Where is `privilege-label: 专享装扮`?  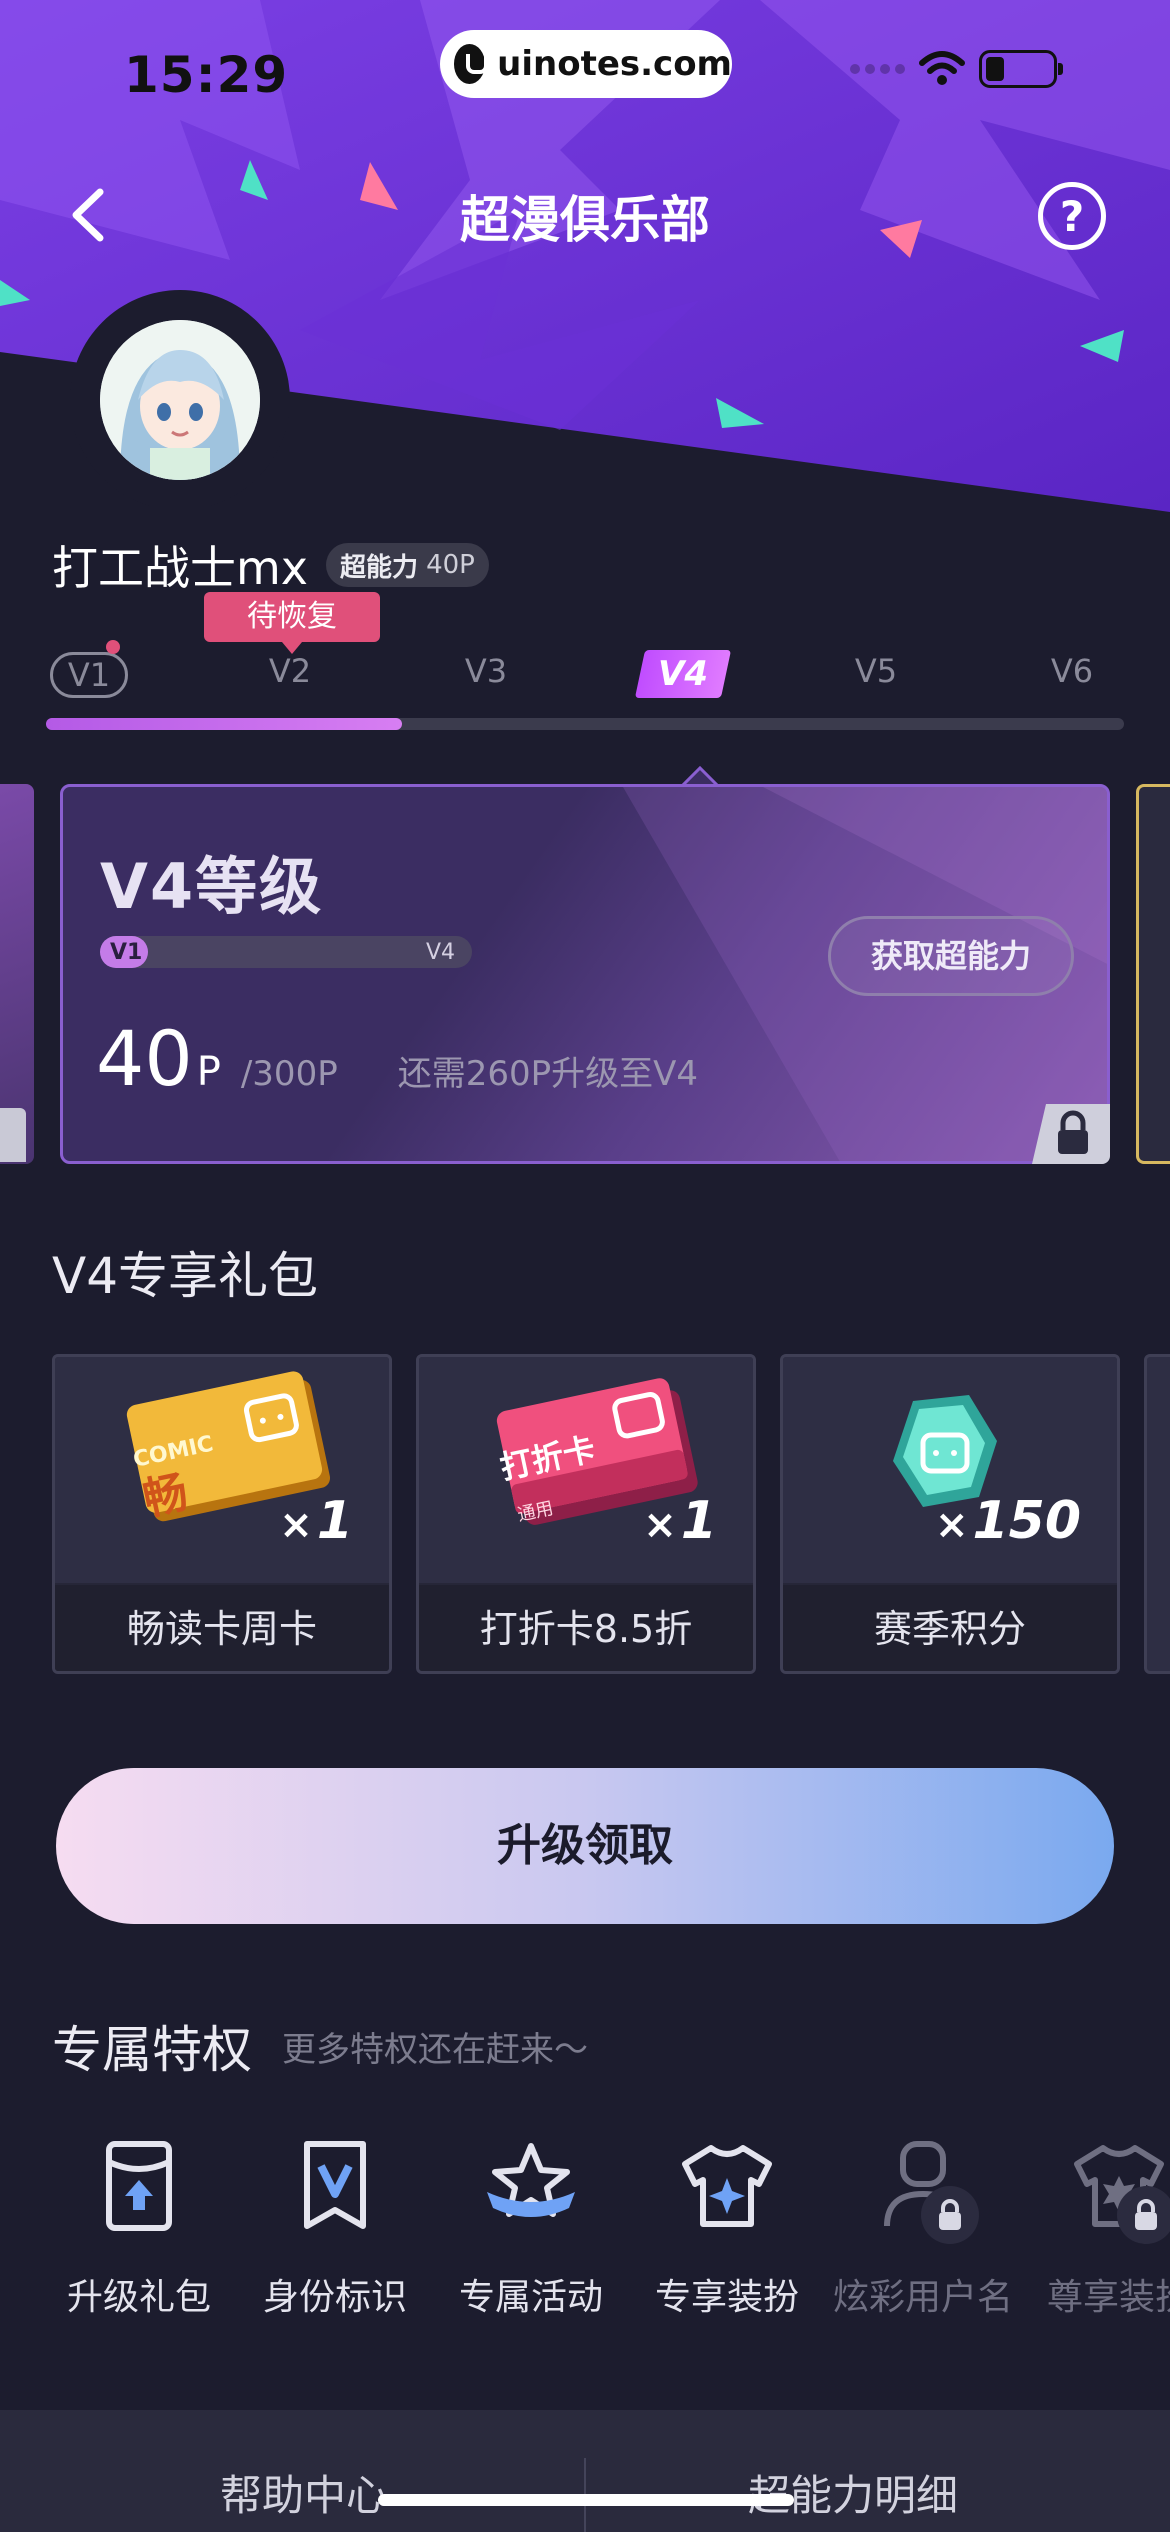 privilege-label: 专享装扮 is located at coordinates (726, 2297).